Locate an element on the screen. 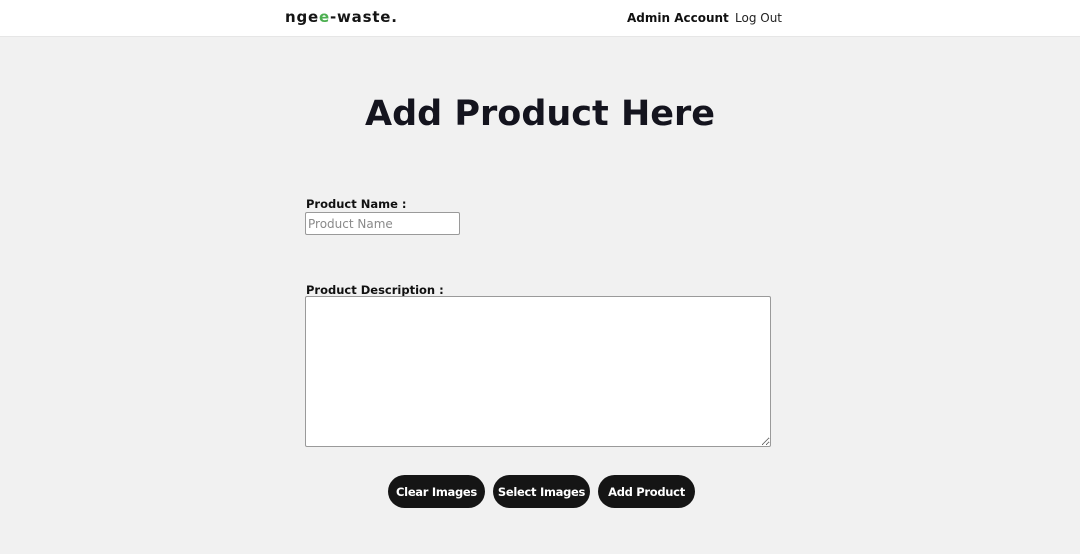 Image resolution: width=1080 pixels, height=554 pixels. logout-link: Log Out is located at coordinates (758, 18).